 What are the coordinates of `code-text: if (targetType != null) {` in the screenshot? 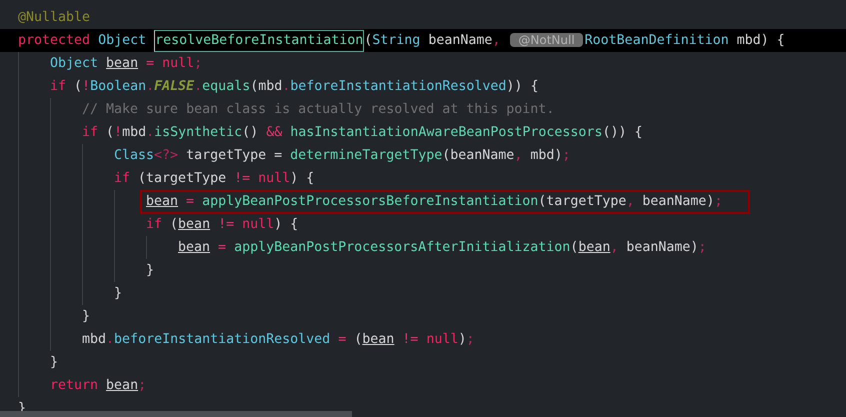 It's located at (214, 178).